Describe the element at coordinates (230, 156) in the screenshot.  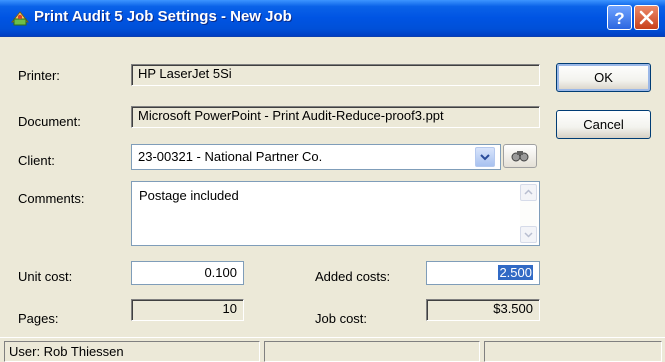
I see `client-value: 23-00321 - National Partner Co.` at that location.